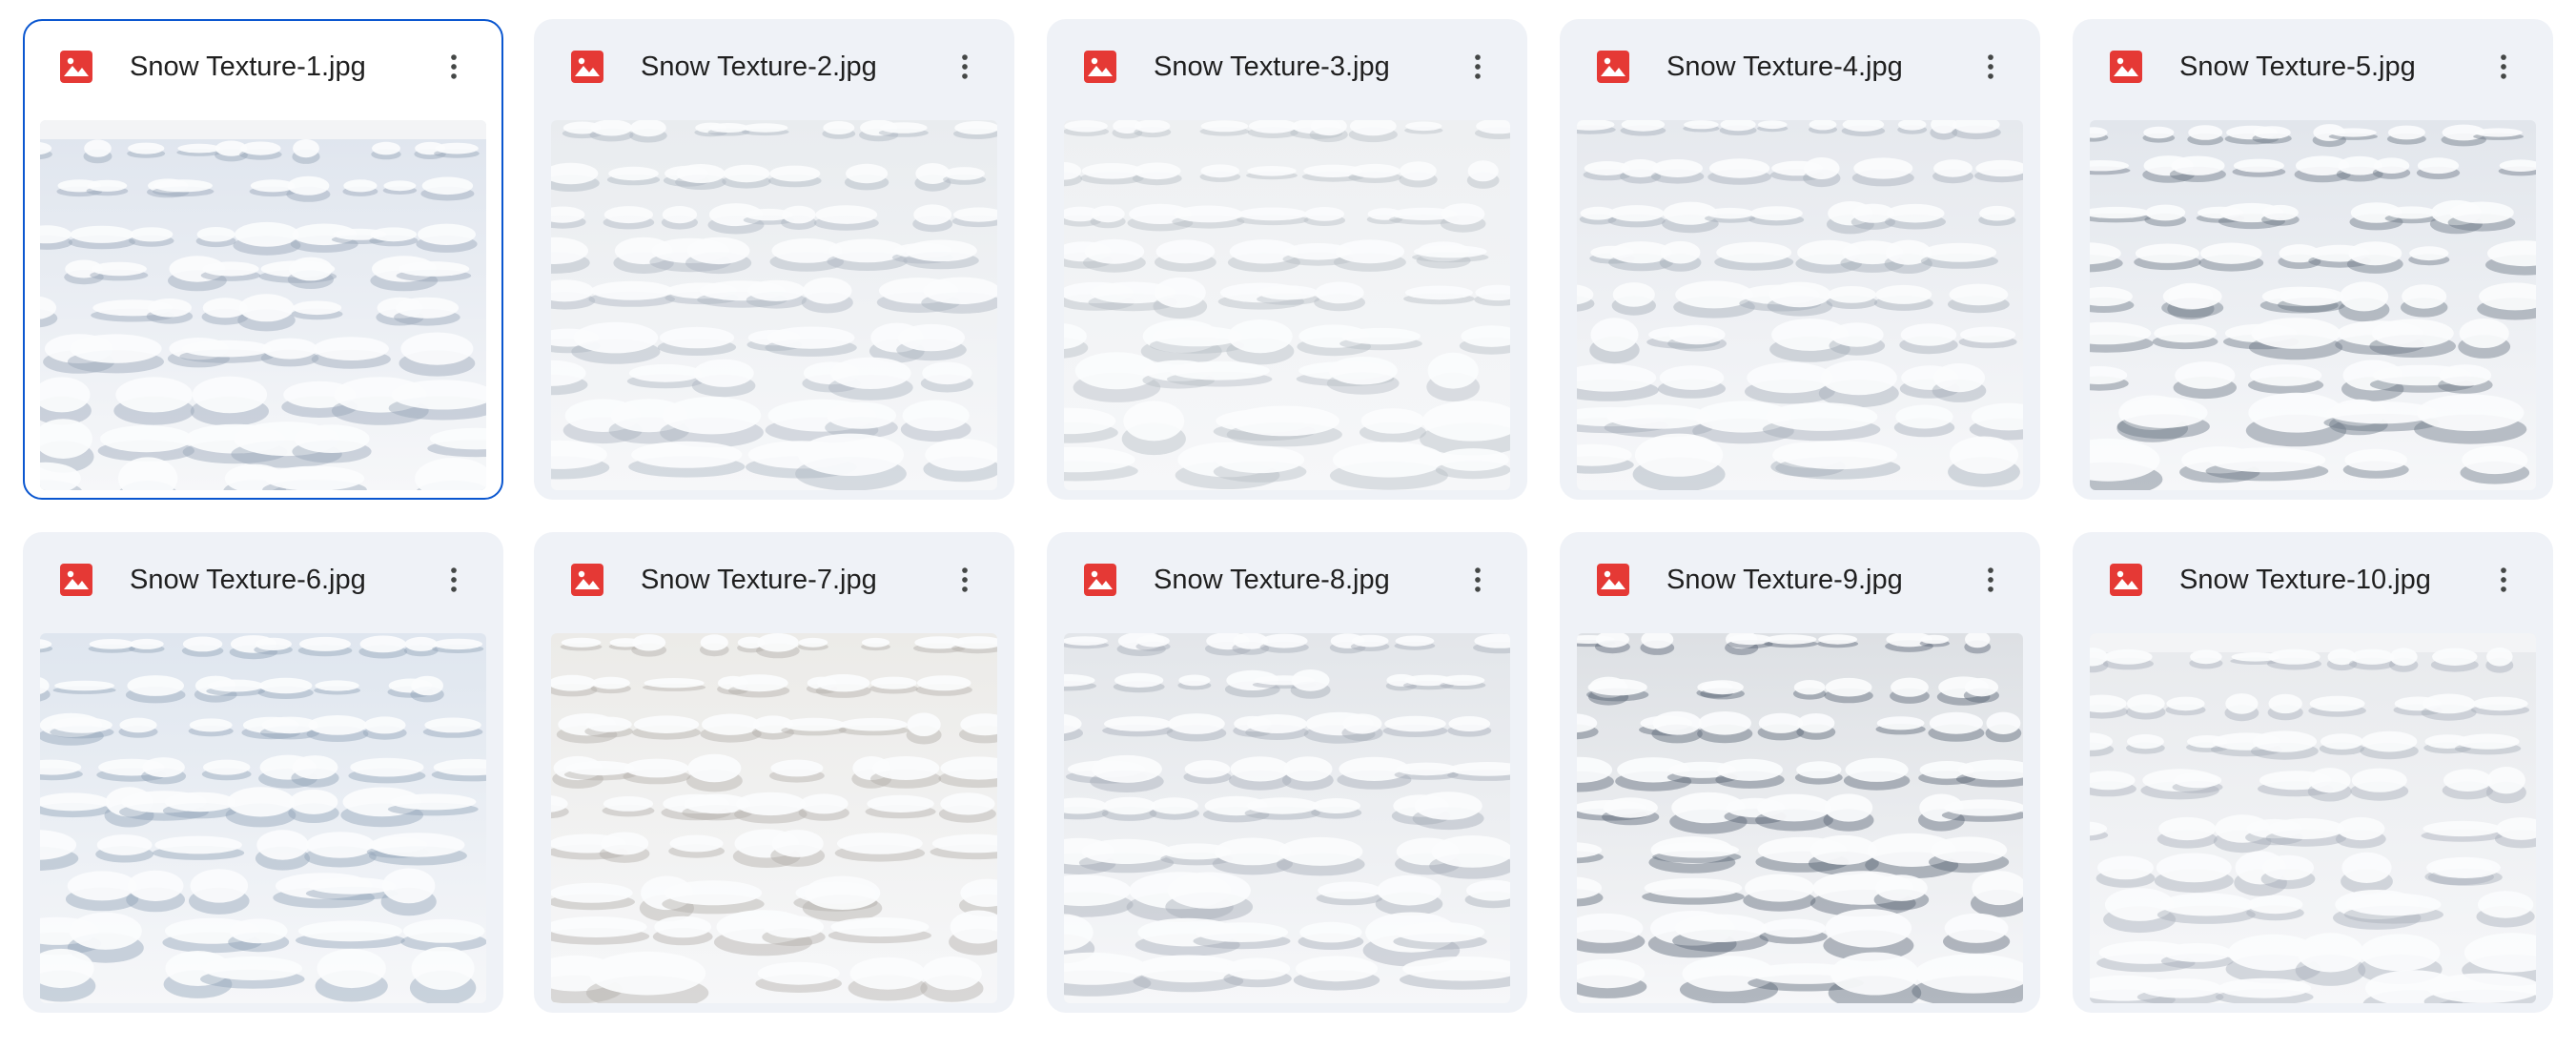 The height and width of the screenshot is (1049, 2576). I want to click on file-name: Snow Texture-5.jpg, so click(2297, 66).